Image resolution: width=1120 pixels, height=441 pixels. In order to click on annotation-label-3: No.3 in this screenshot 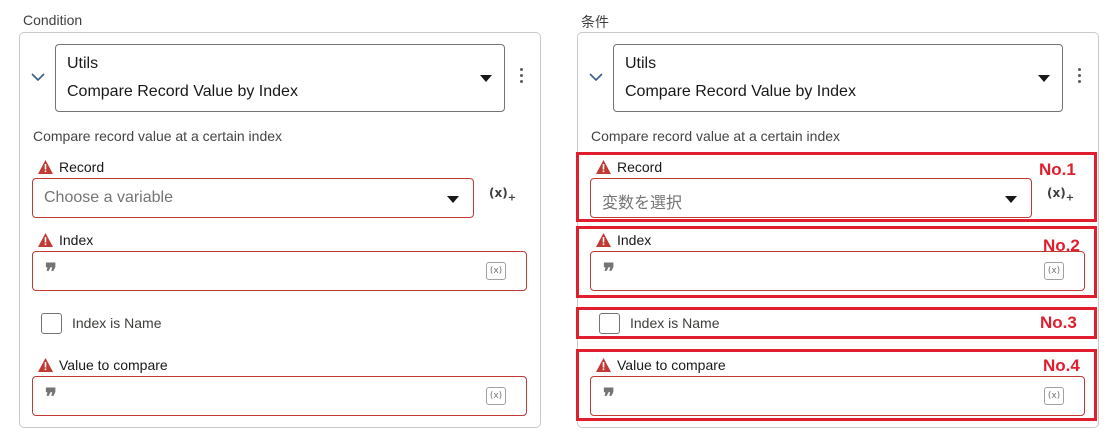, I will do `click(1058, 322)`.